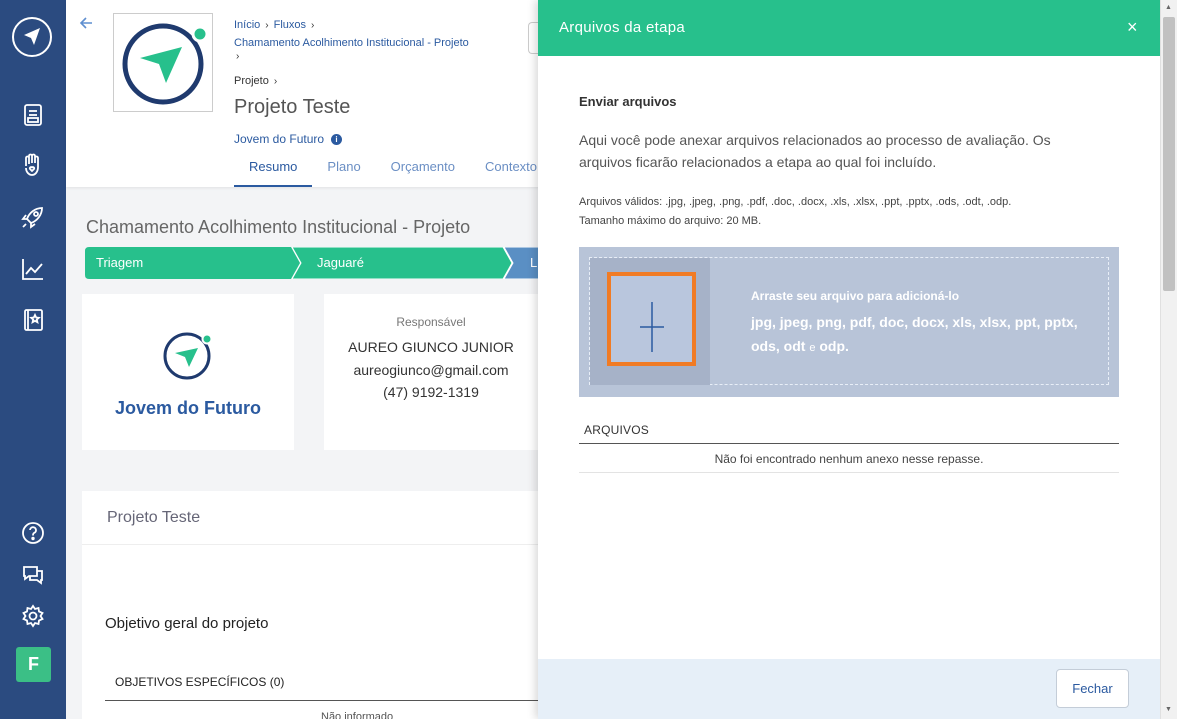 This screenshot has width=1177, height=719. What do you see at coordinates (357, 715) in the screenshot?
I see `objetivos-empty-text: Não informado` at bounding box center [357, 715].